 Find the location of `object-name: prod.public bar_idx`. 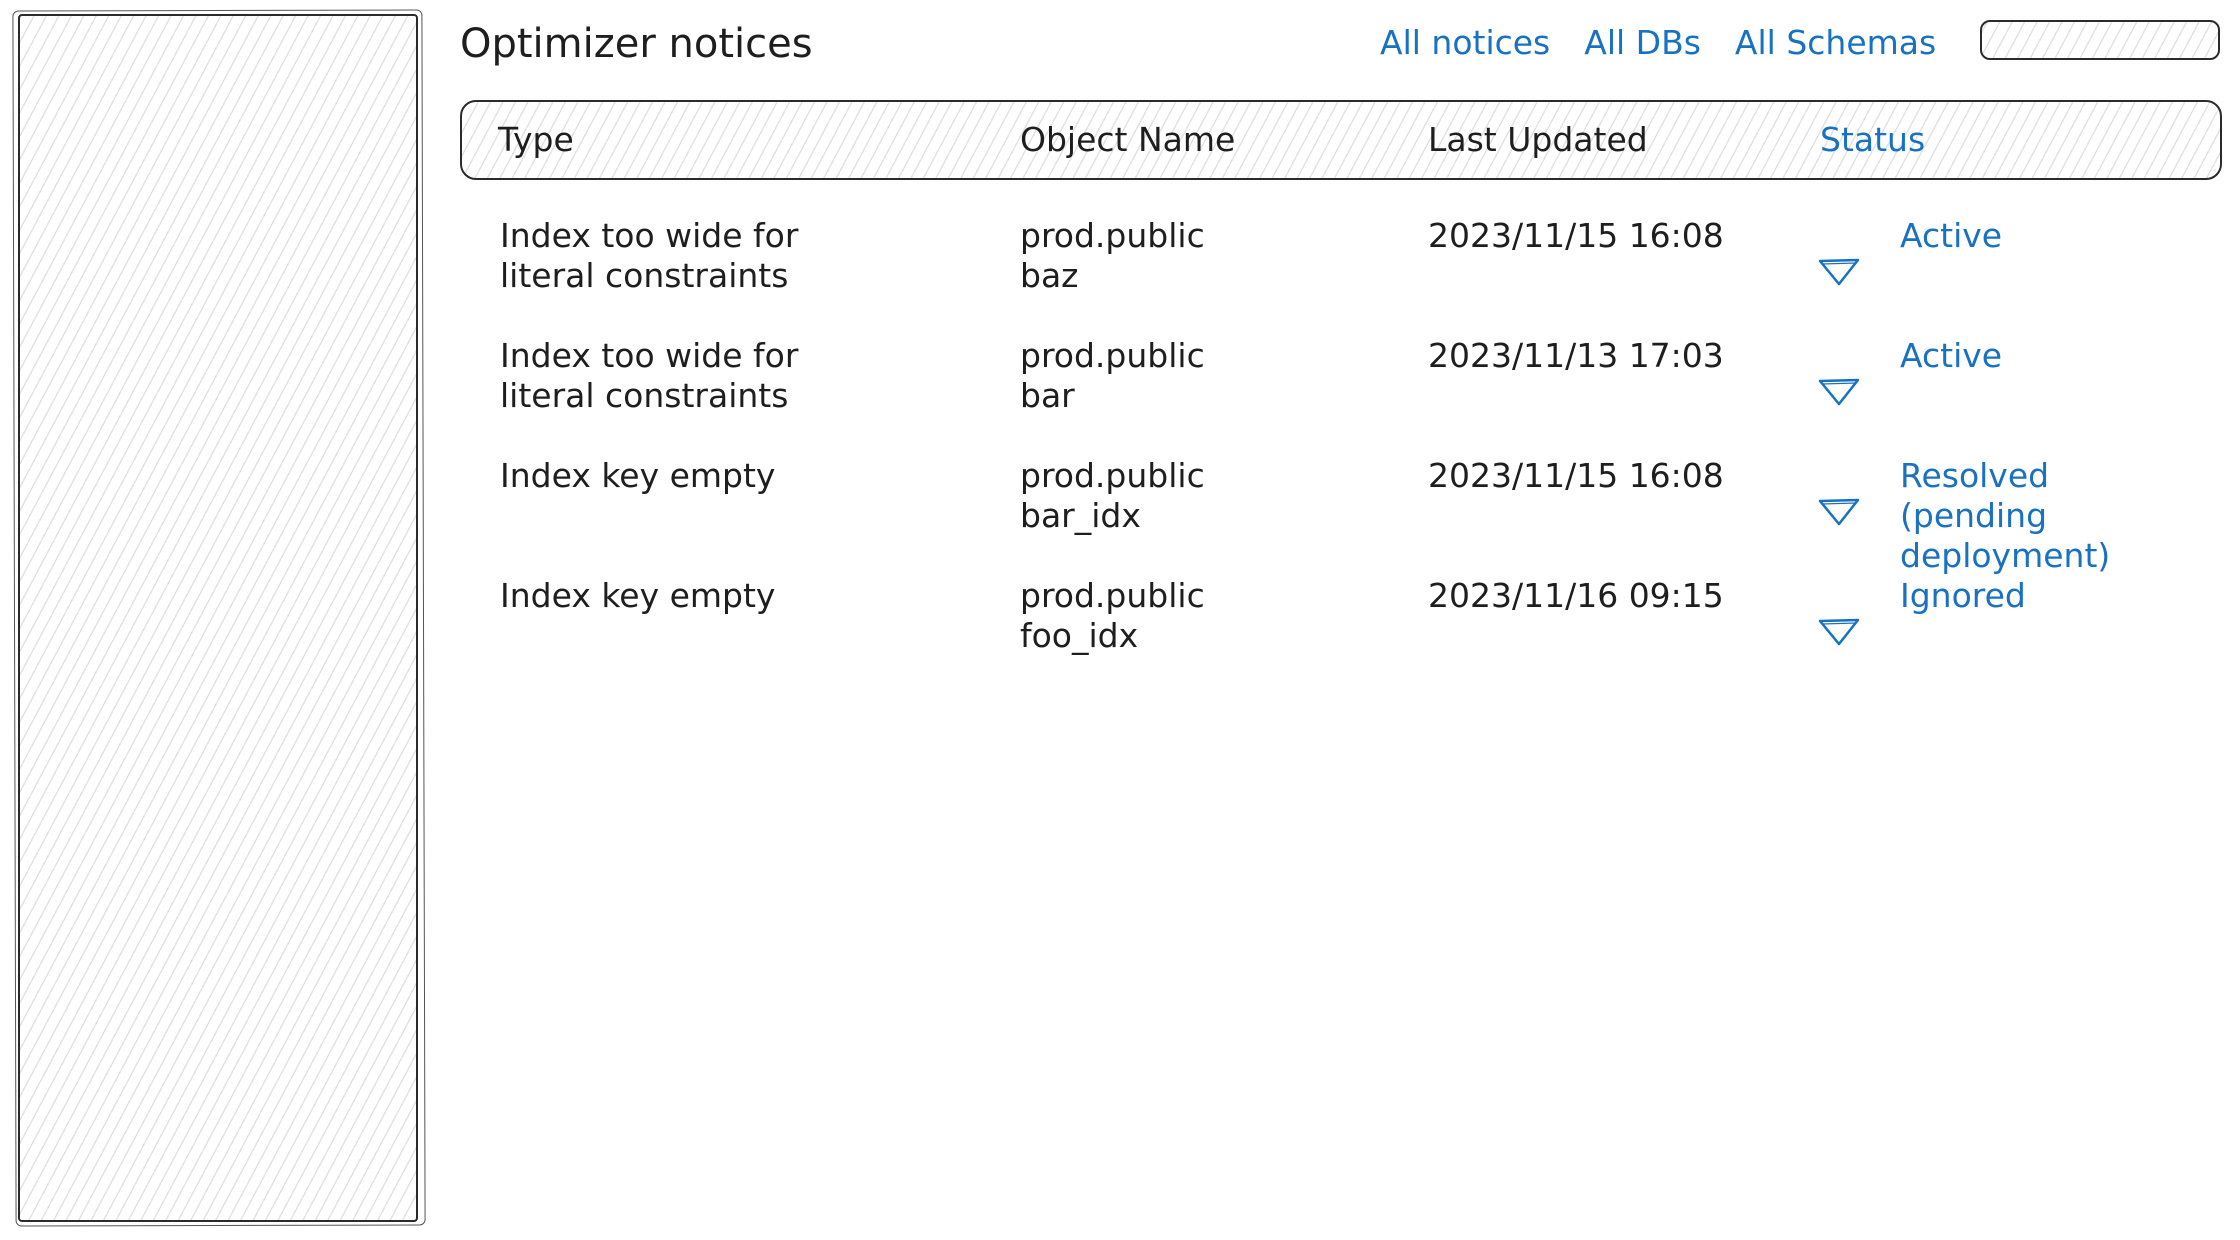

object-name: prod.public bar_idx is located at coordinates (1112, 495).